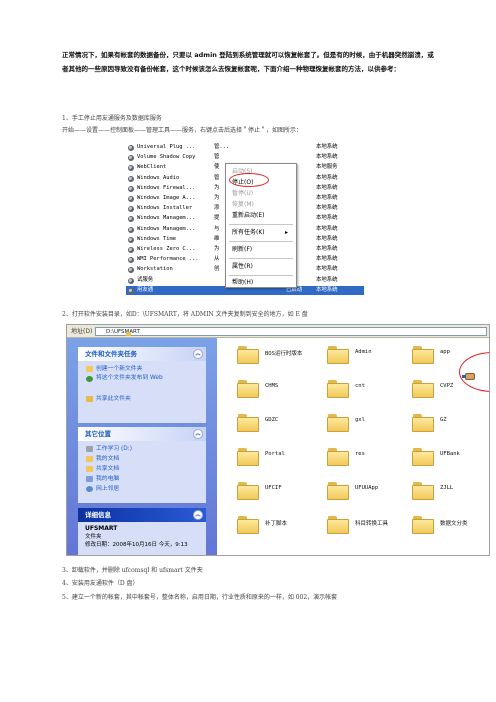 This screenshot has width=496, height=702. I want to click on folder-item: 补丁脚本, so click(281, 530).